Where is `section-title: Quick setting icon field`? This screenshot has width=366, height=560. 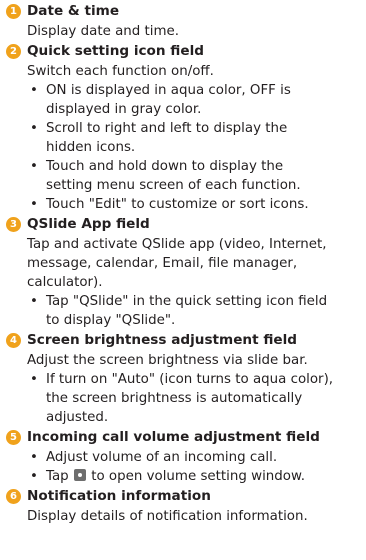 section-title: Quick setting icon field is located at coordinates (115, 51).